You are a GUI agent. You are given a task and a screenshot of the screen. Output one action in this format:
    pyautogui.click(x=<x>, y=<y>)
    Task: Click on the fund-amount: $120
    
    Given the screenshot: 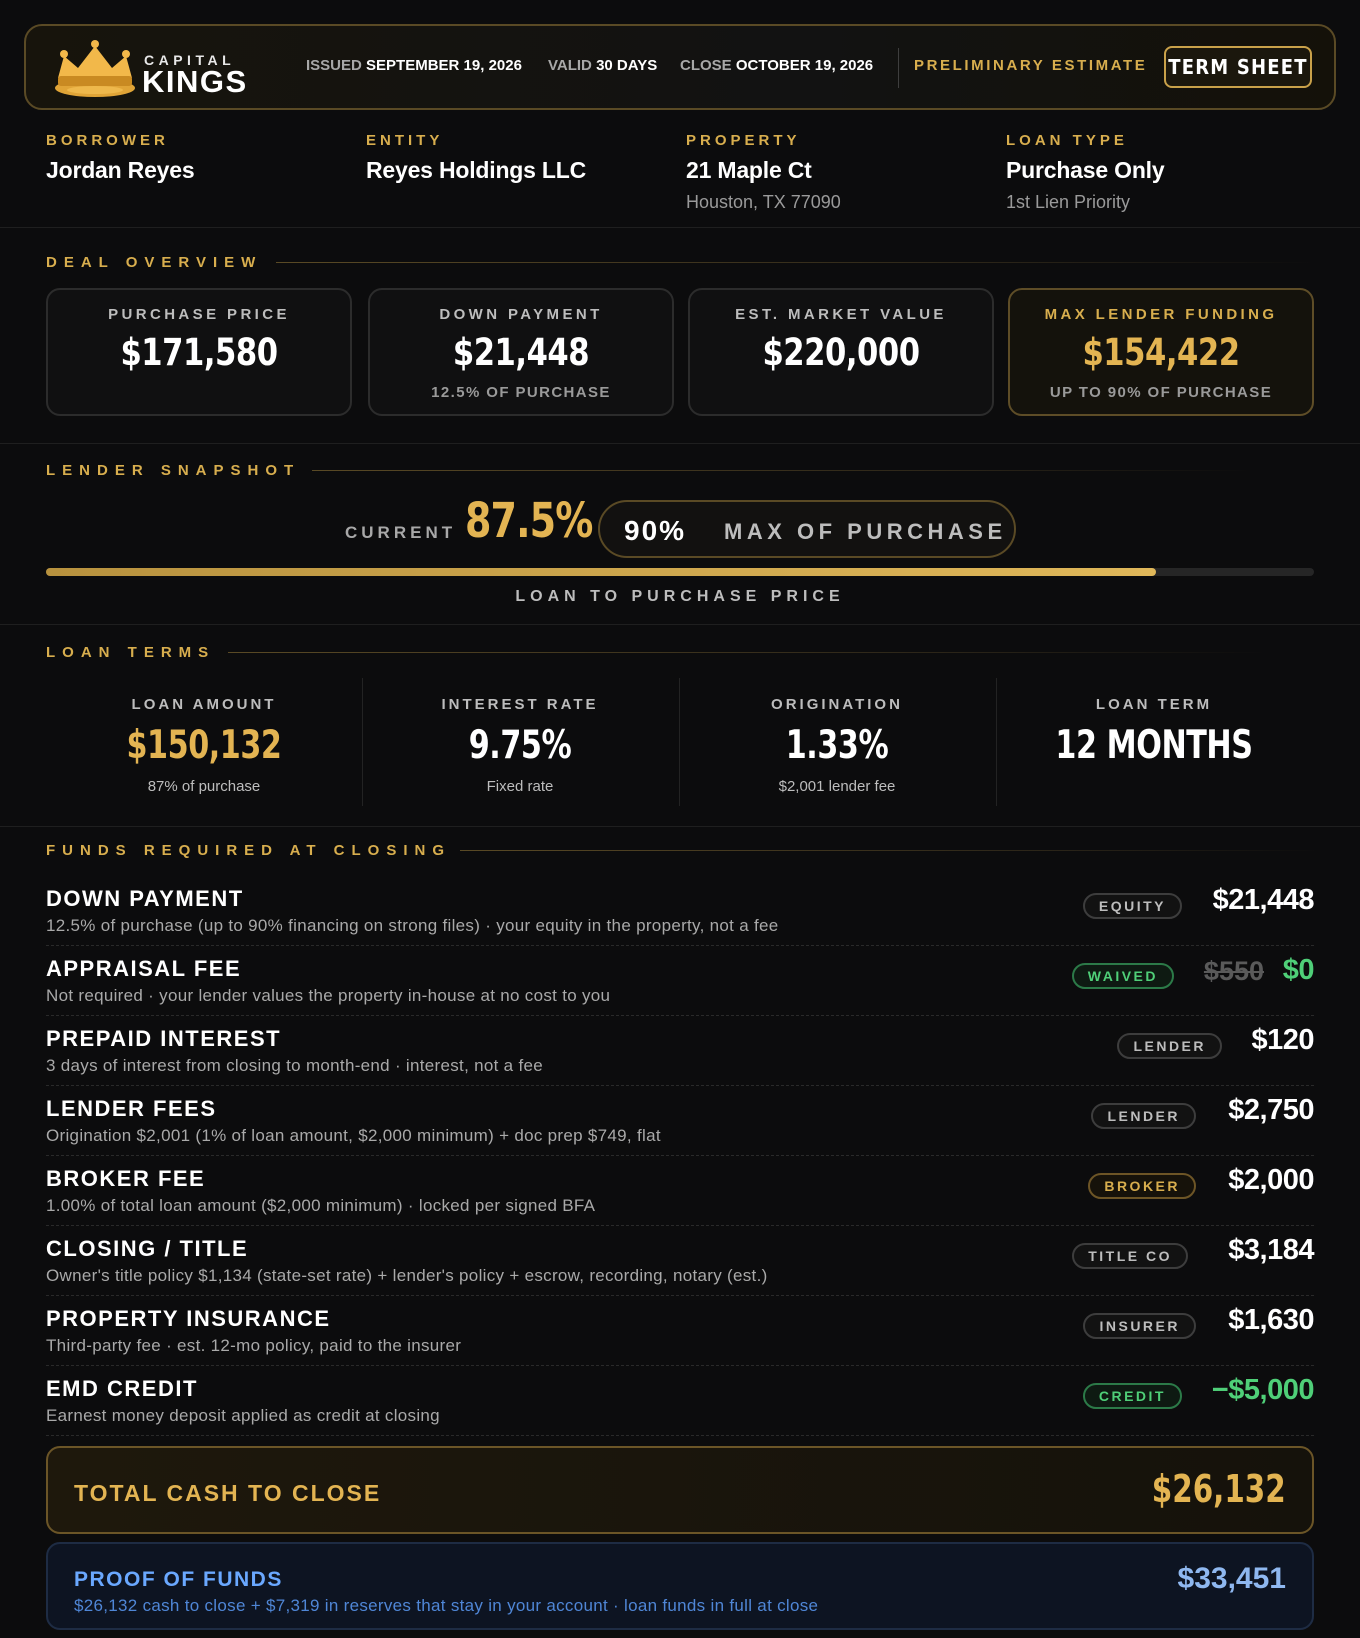 What is the action you would take?
    pyautogui.click(x=1282, y=1040)
    